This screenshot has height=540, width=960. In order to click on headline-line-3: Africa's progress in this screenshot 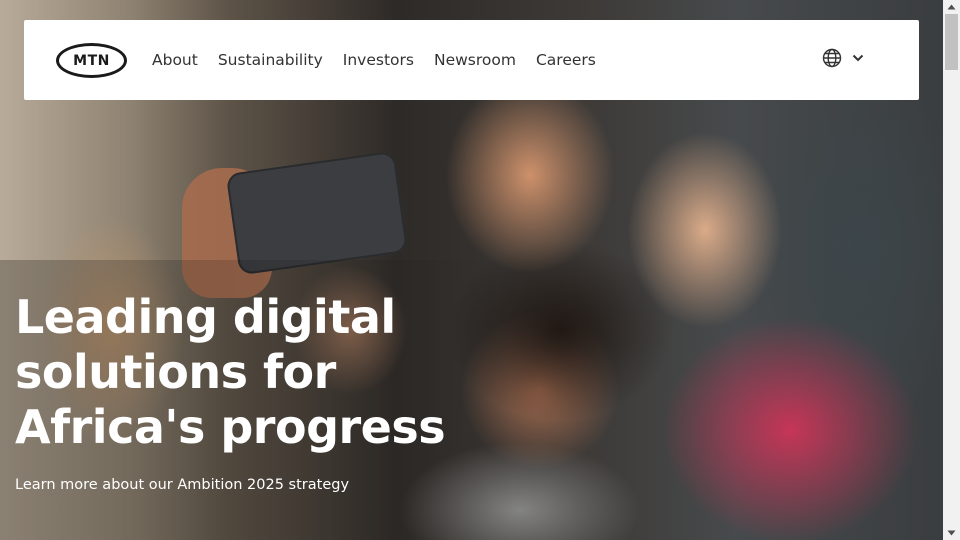, I will do `click(230, 427)`.